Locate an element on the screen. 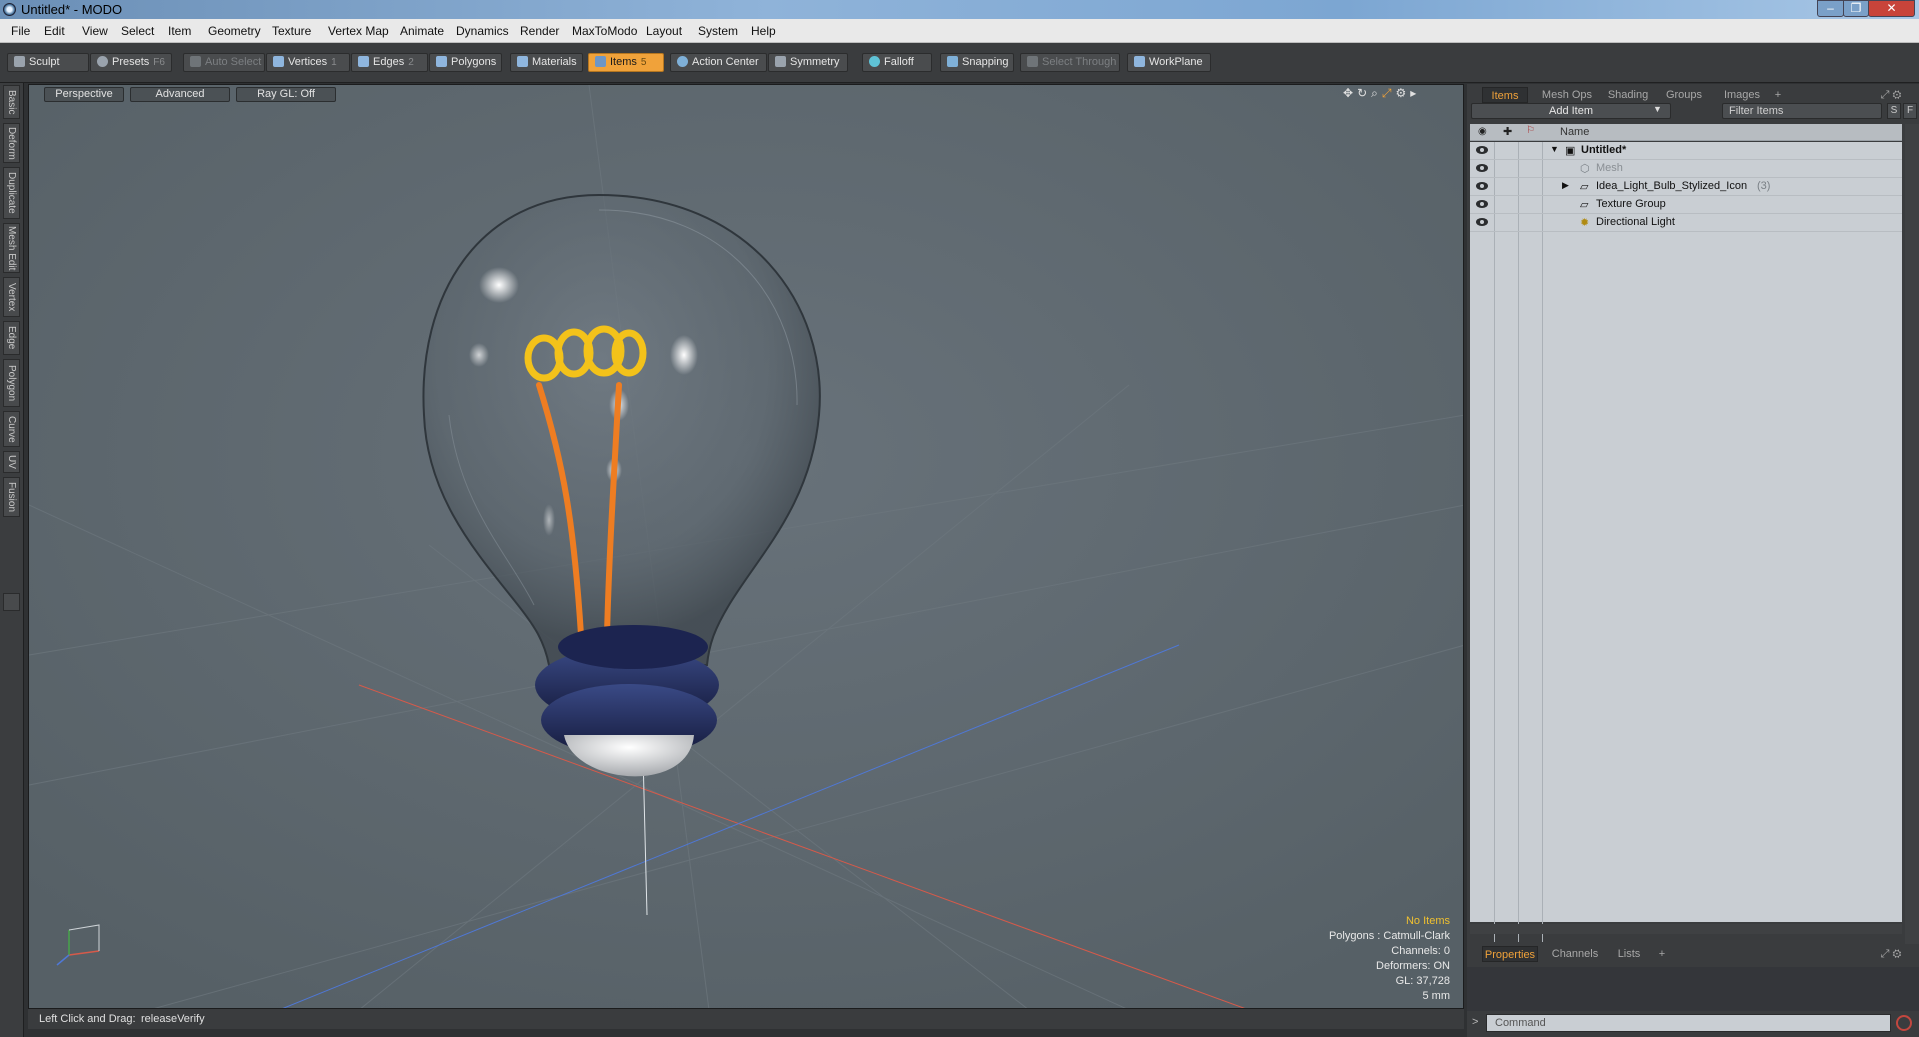 Image resolution: width=1919 pixels, height=1037 pixels. menu-edit: Edit is located at coordinates (54, 31).